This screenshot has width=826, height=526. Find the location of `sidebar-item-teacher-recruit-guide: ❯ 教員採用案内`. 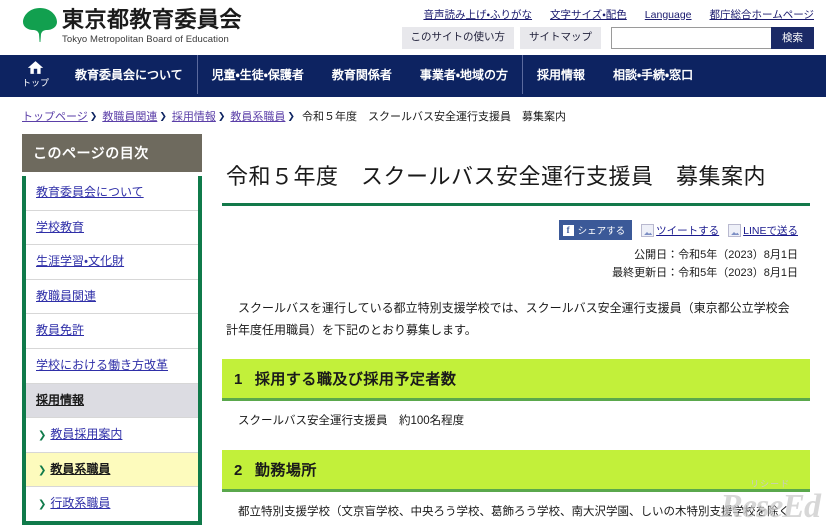

sidebar-item-teacher-recruit-guide: ❯ 教員採用案内 is located at coordinates (112, 435).